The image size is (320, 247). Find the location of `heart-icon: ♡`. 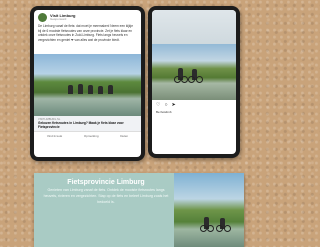

heart-icon: ♡ is located at coordinates (158, 105).